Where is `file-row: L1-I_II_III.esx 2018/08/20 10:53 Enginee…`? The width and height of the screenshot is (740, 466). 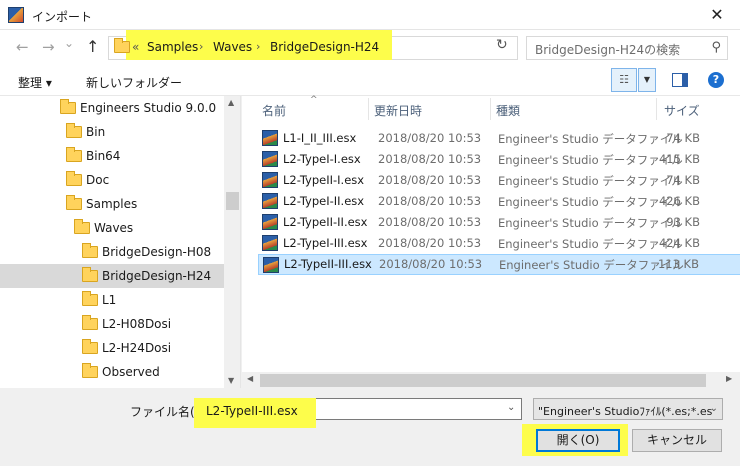 file-row: L1-I_II_III.esx 2018/08/20 10:53 Enginee… is located at coordinates (499, 138).